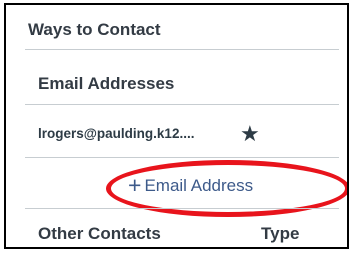  What do you see at coordinates (135, 185) in the screenshot?
I see `plus-icon: +` at bounding box center [135, 185].